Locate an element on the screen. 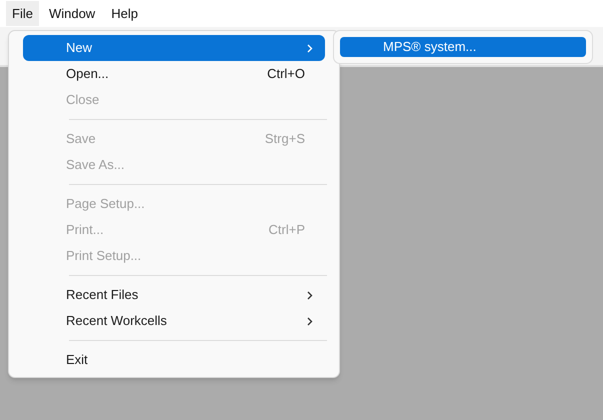 The image size is (603, 420). shortcut-label: Ctrl+P is located at coordinates (286, 230).